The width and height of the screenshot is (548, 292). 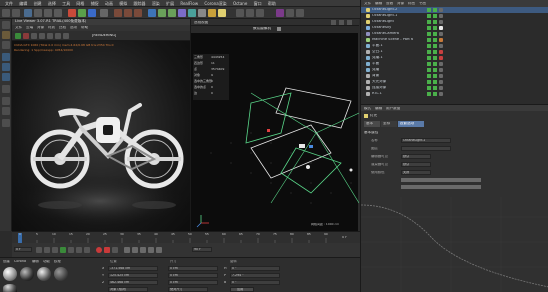 What do you see at coordinates (441, 180) in the screenshot?
I see `color-swatch` at bounding box center [441, 180].